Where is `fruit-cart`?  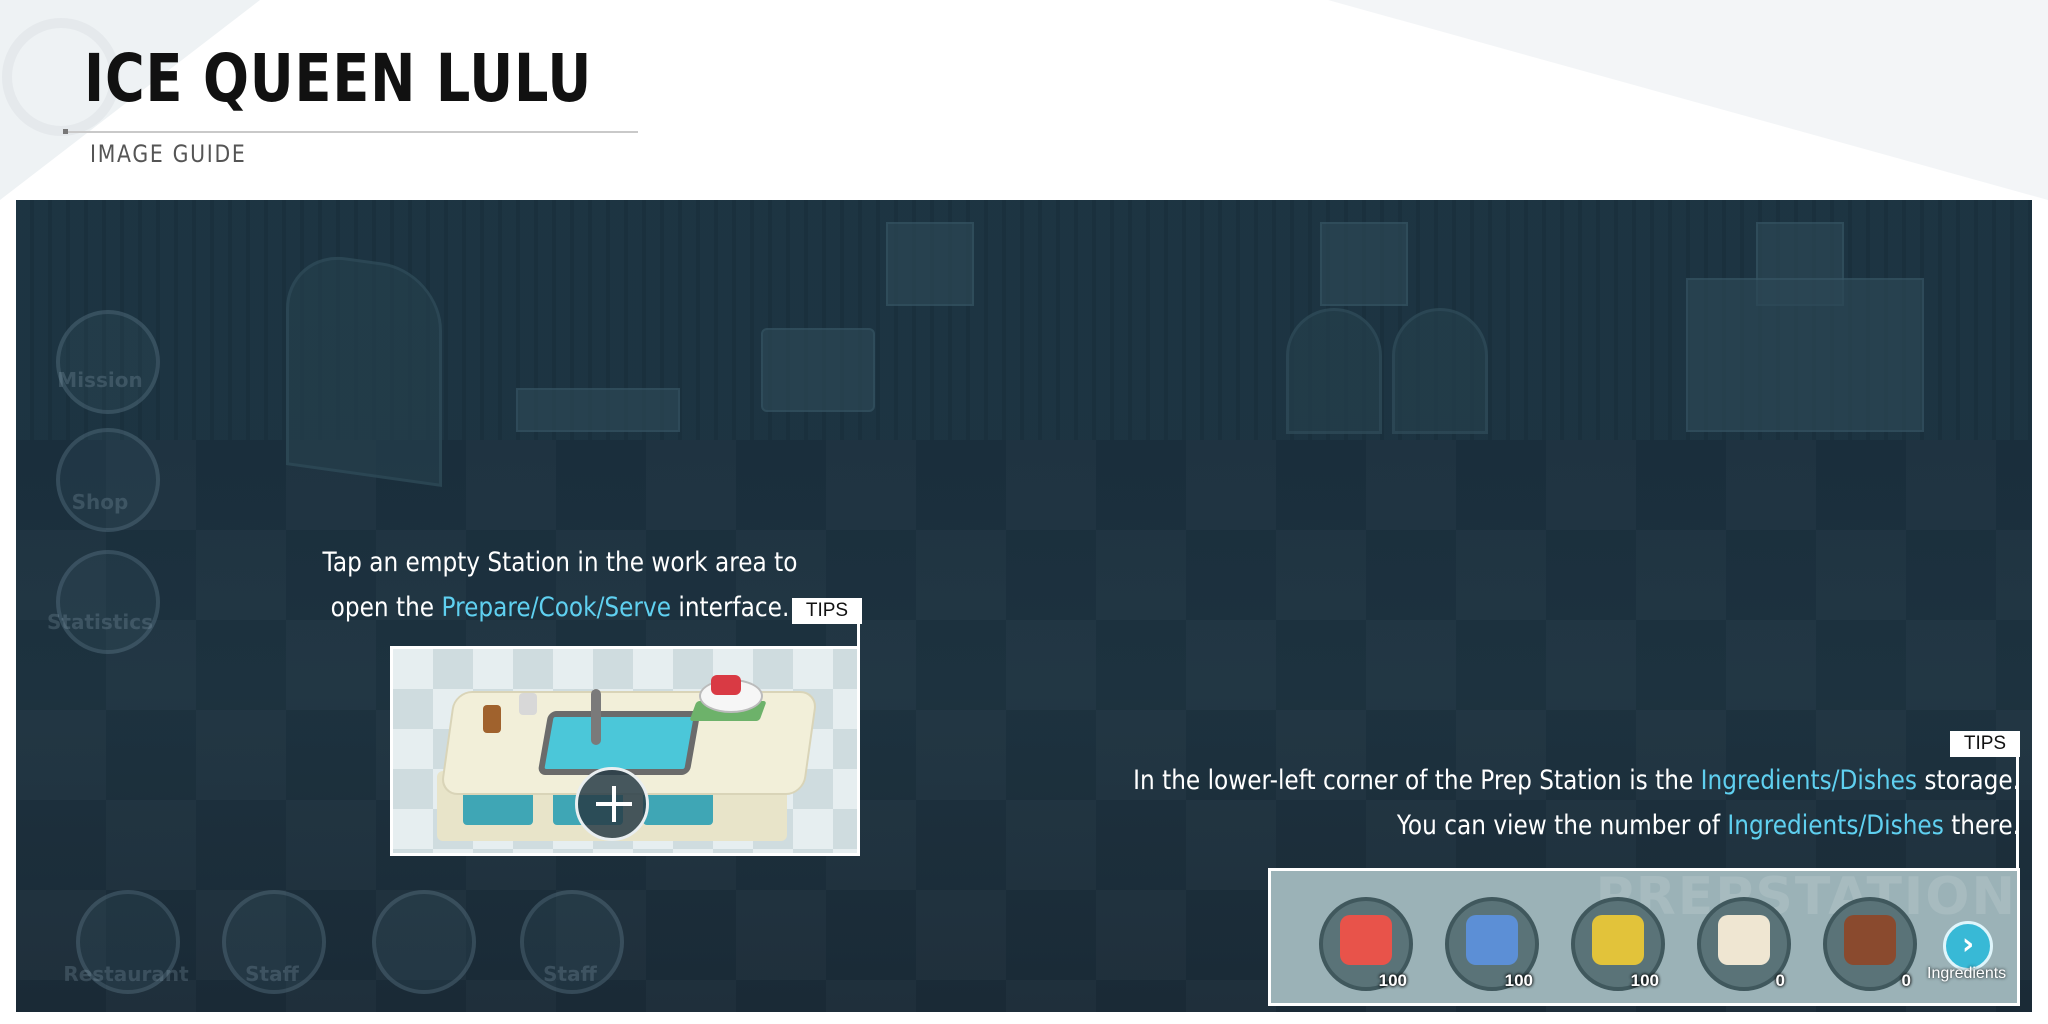
fruit-cart is located at coordinates (818, 370).